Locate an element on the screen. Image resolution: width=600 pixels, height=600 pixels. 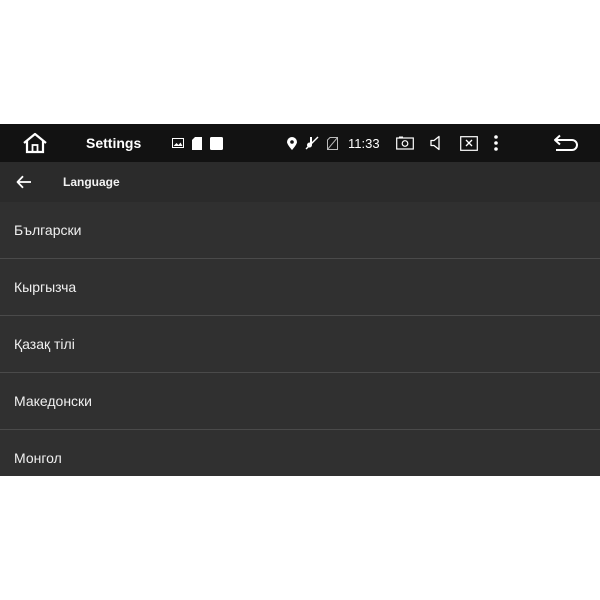
sound-off-icon is located at coordinates (312, 143).